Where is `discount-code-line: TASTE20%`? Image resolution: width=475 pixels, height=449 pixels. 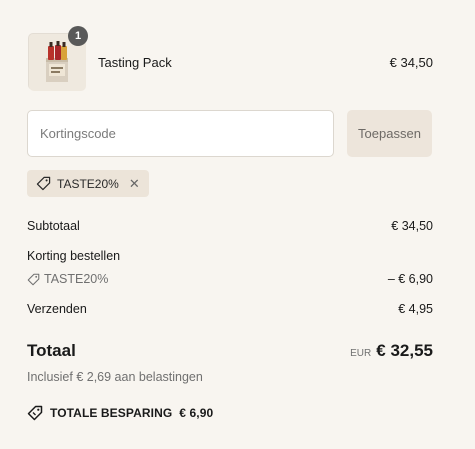
discount-code-line: TASTE20% is located at coordinates (67, 279).